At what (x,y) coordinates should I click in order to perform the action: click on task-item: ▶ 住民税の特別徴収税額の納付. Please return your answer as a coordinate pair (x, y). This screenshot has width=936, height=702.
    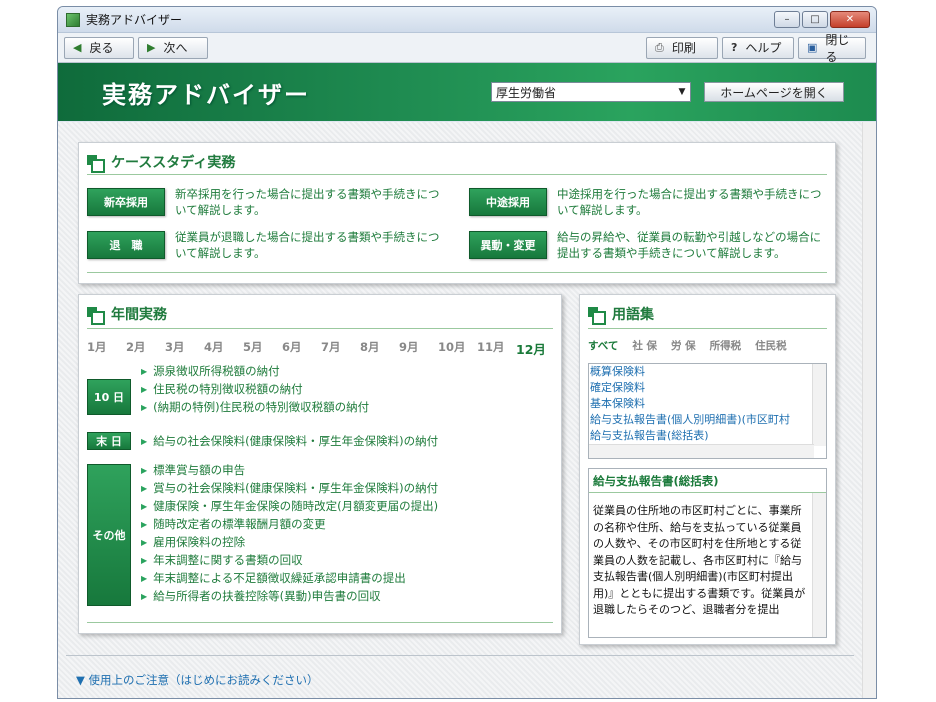
    Looking at the image, I should click on (255, 389).